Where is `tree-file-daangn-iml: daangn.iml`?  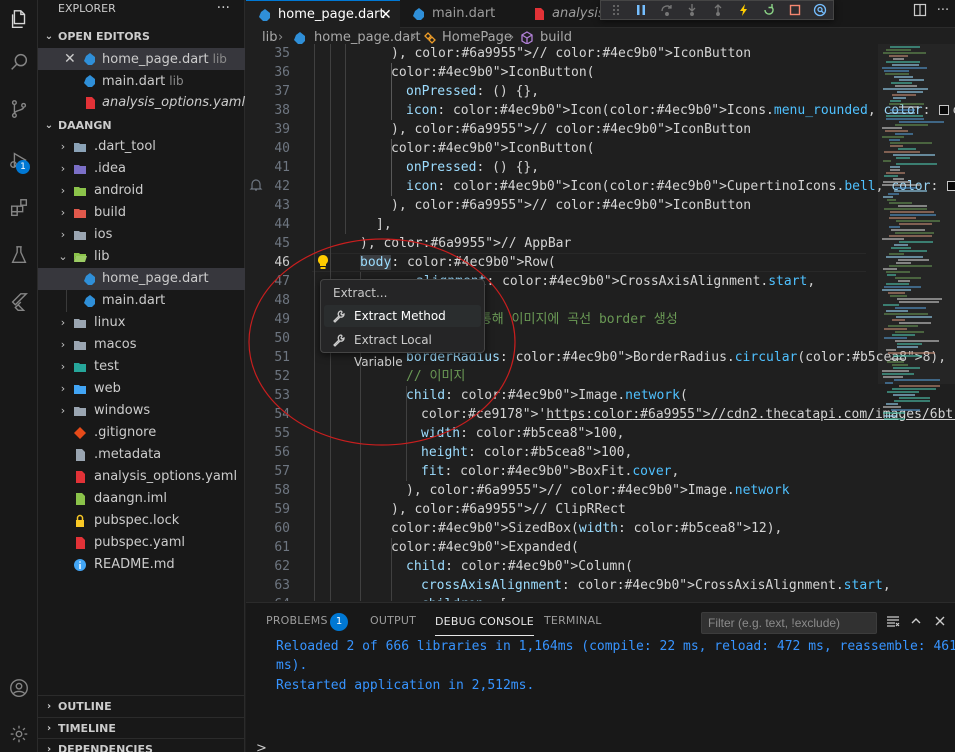 tree-file-daangn-iml: daangn.iml is located at coordinates (141, 499).